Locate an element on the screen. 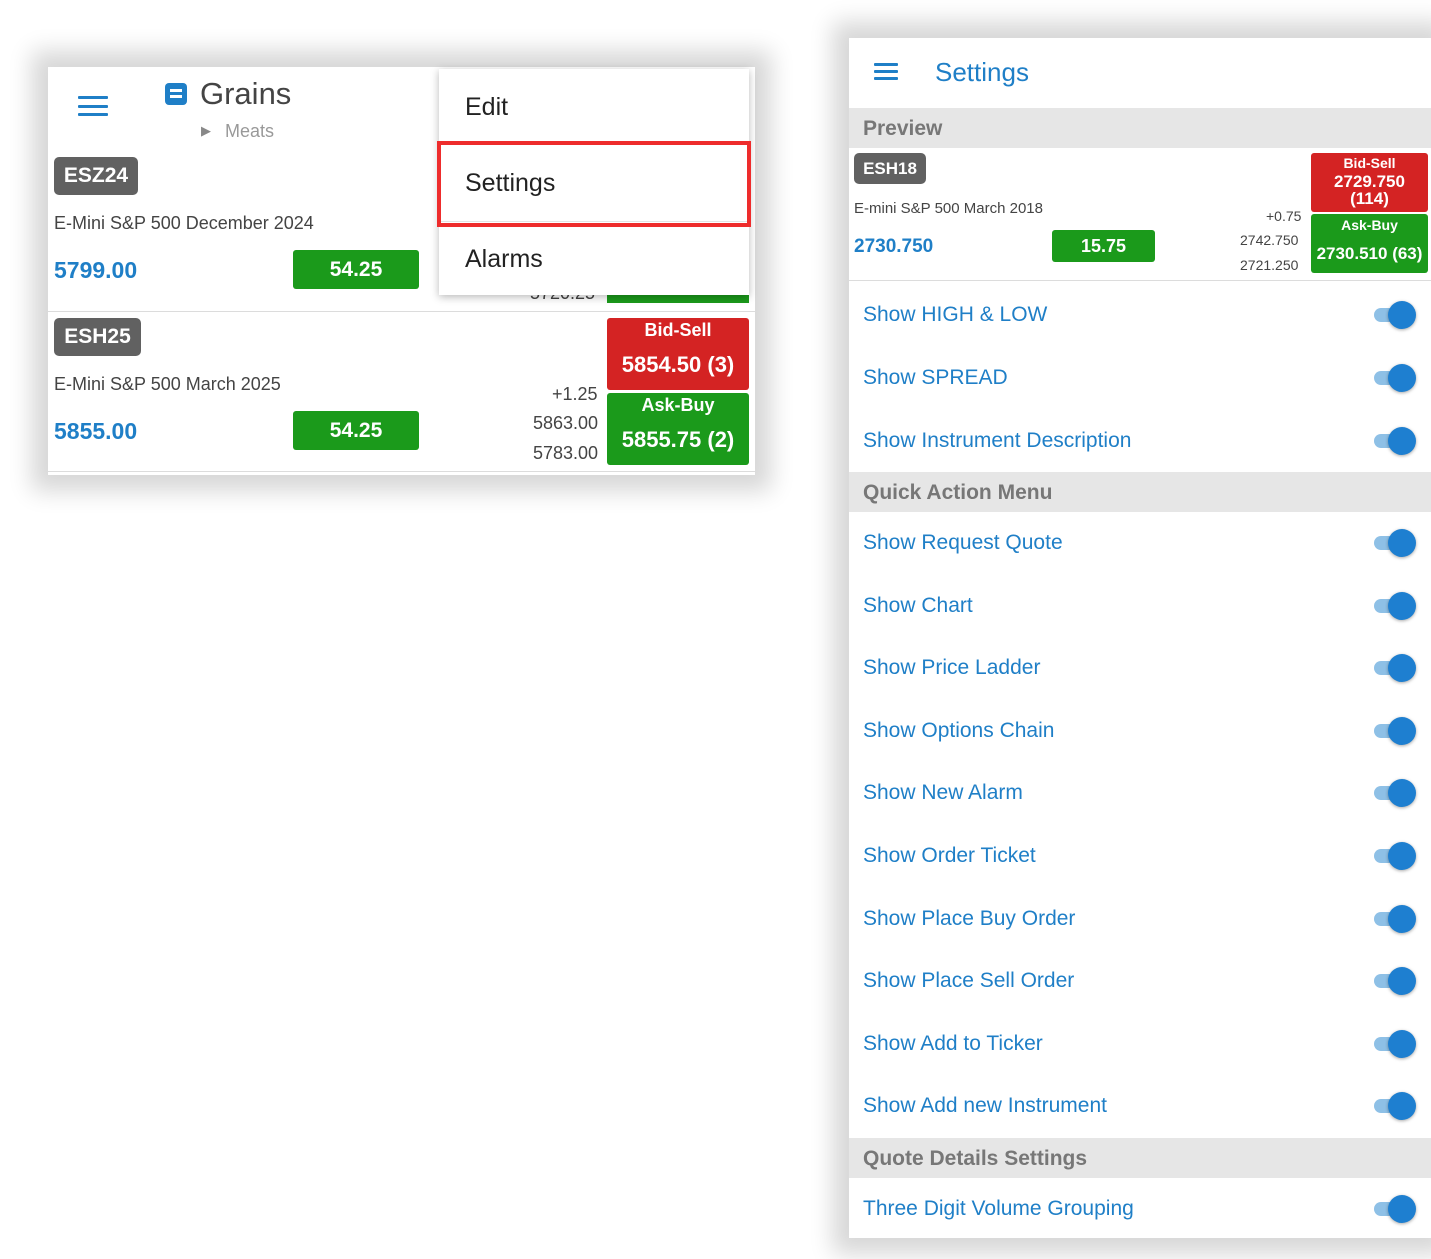 Image resolution: width=1431 pixels, height=1259 pixels. setting-show-add-new-instrument: Show Add new Instrument is located at coordinates (1140, 1106).